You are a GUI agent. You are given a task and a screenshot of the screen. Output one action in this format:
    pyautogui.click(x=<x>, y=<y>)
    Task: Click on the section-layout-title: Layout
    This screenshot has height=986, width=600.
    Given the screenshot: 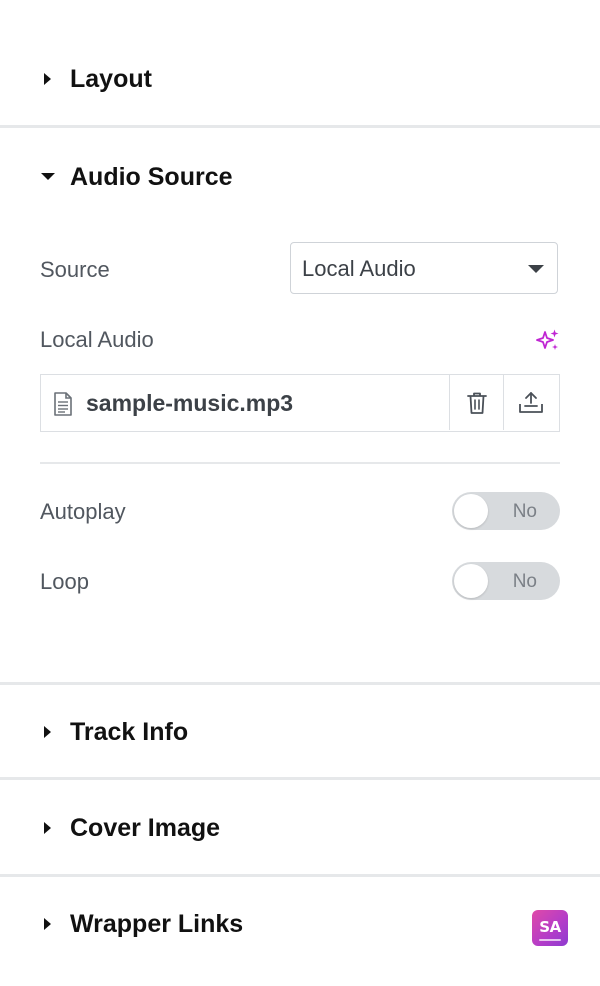 What is the action you would take?
    pyautogui.click(x=111, y=79)
    